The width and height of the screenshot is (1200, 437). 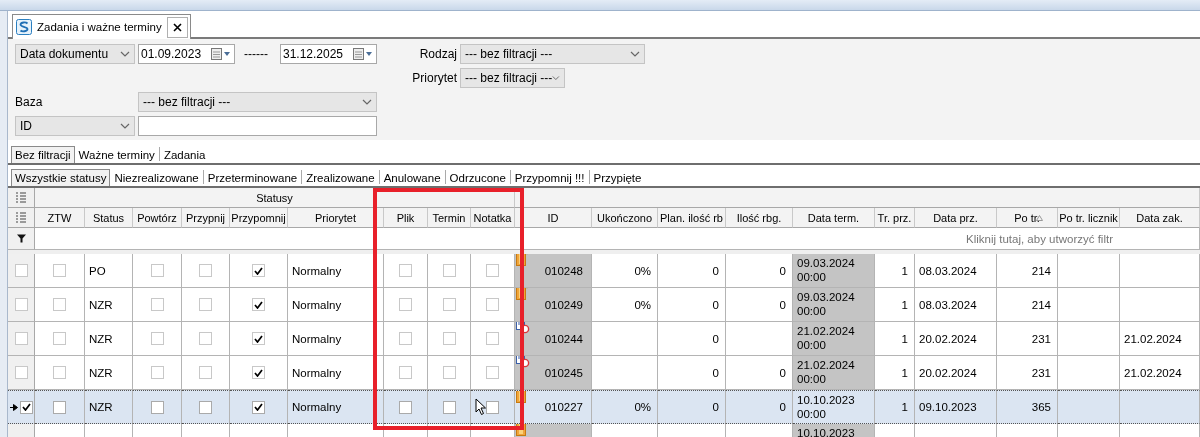 I want to click on date-type-dropdown: Data dokumentu, so click(x=75, y=54).